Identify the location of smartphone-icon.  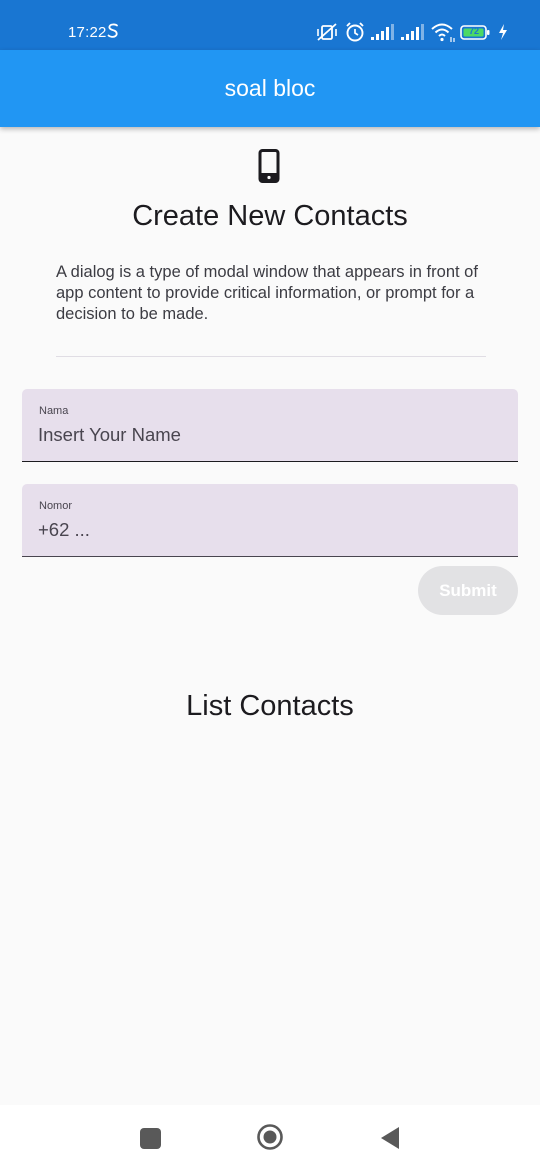
(269, 166).